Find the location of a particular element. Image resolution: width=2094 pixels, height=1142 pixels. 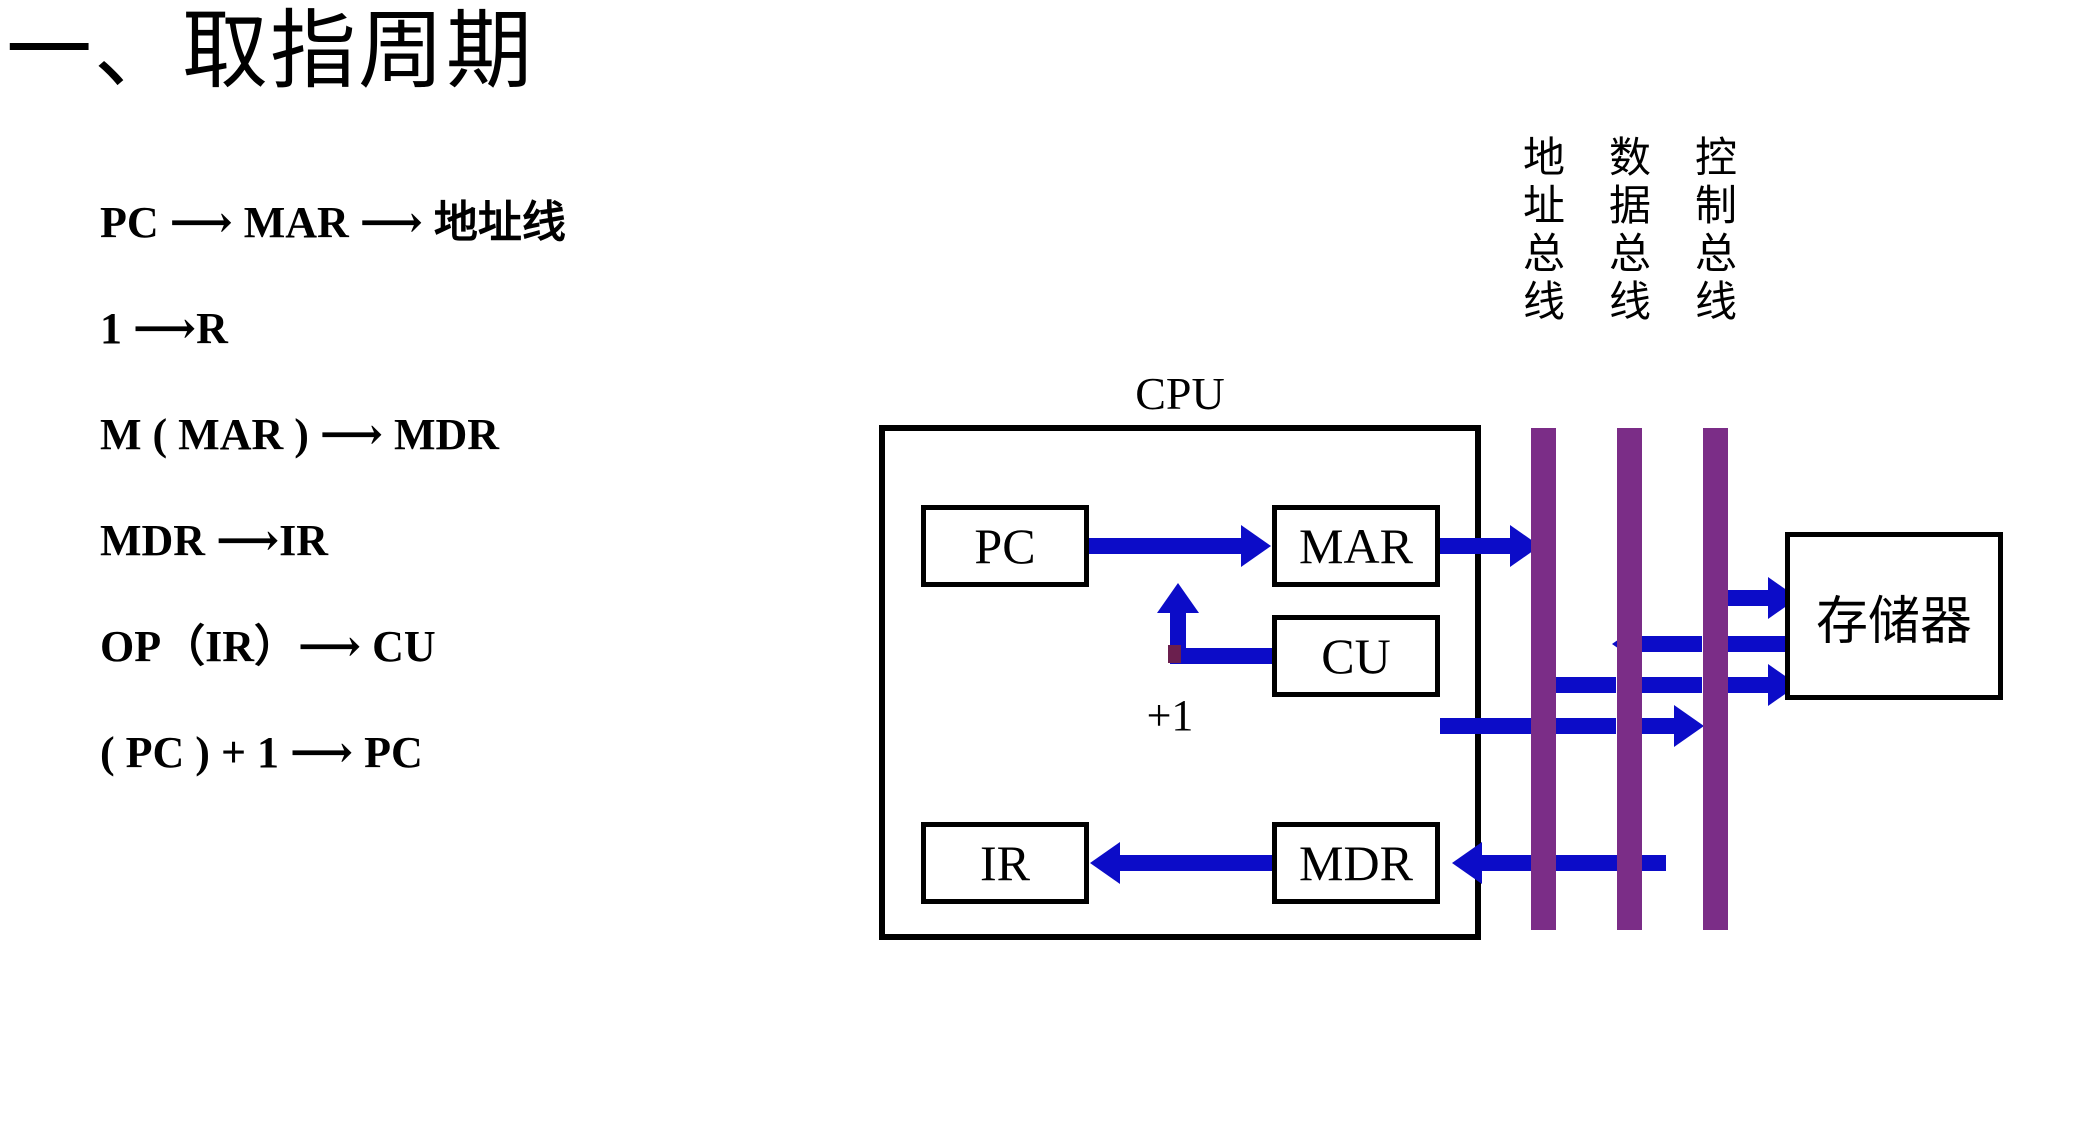

arrow-mdr-to-ir-line is located at coordinates (1196, 863).